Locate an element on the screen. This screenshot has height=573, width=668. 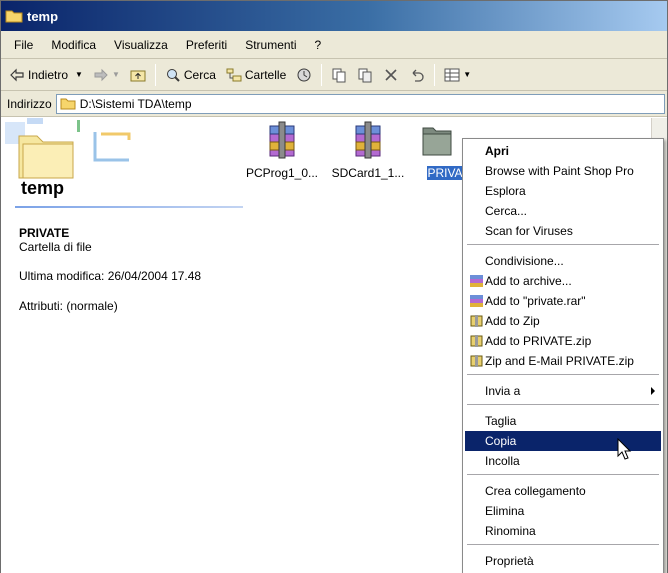
selected-item-name: PRIVATE is located at coordinates (44, 233).